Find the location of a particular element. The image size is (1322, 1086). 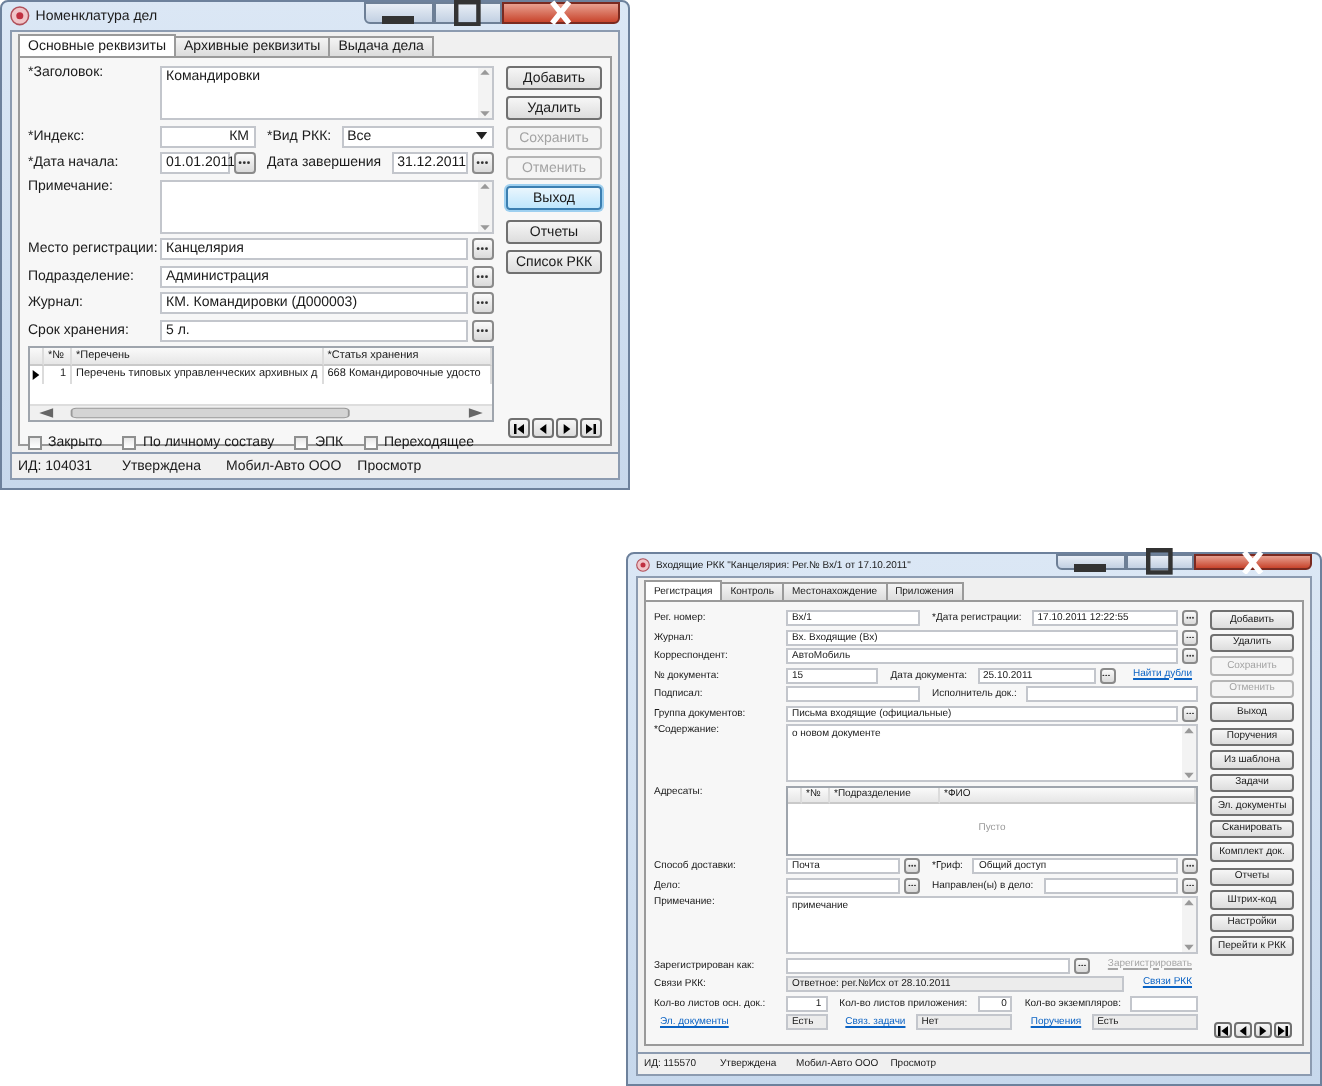

dropdown-arrow-icon is located at coordinates (482, 136).